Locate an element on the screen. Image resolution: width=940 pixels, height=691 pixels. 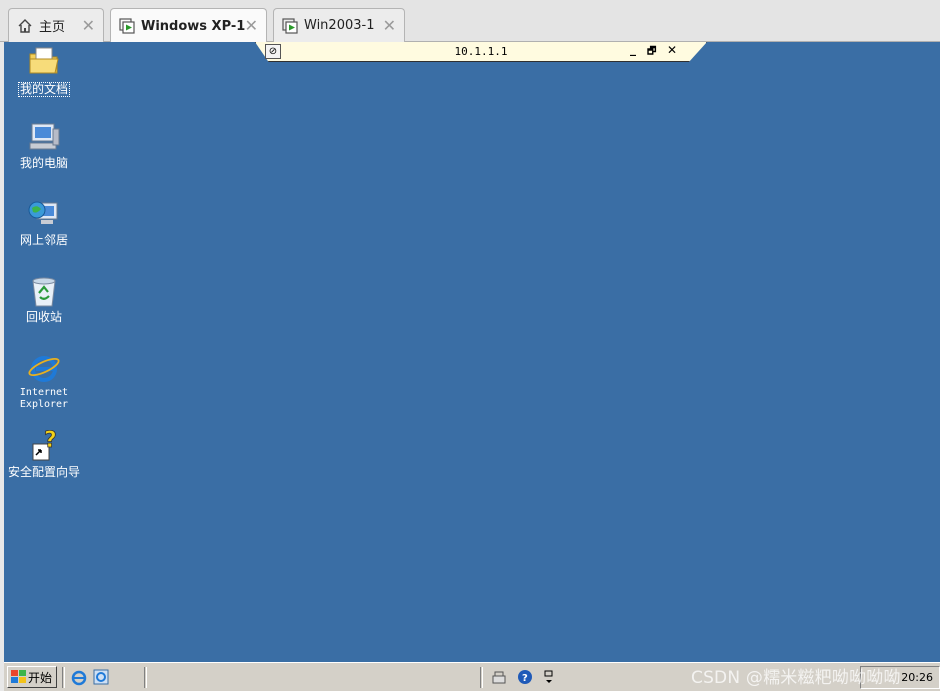
start-button: 开始 is located at coordinates (32, 677).